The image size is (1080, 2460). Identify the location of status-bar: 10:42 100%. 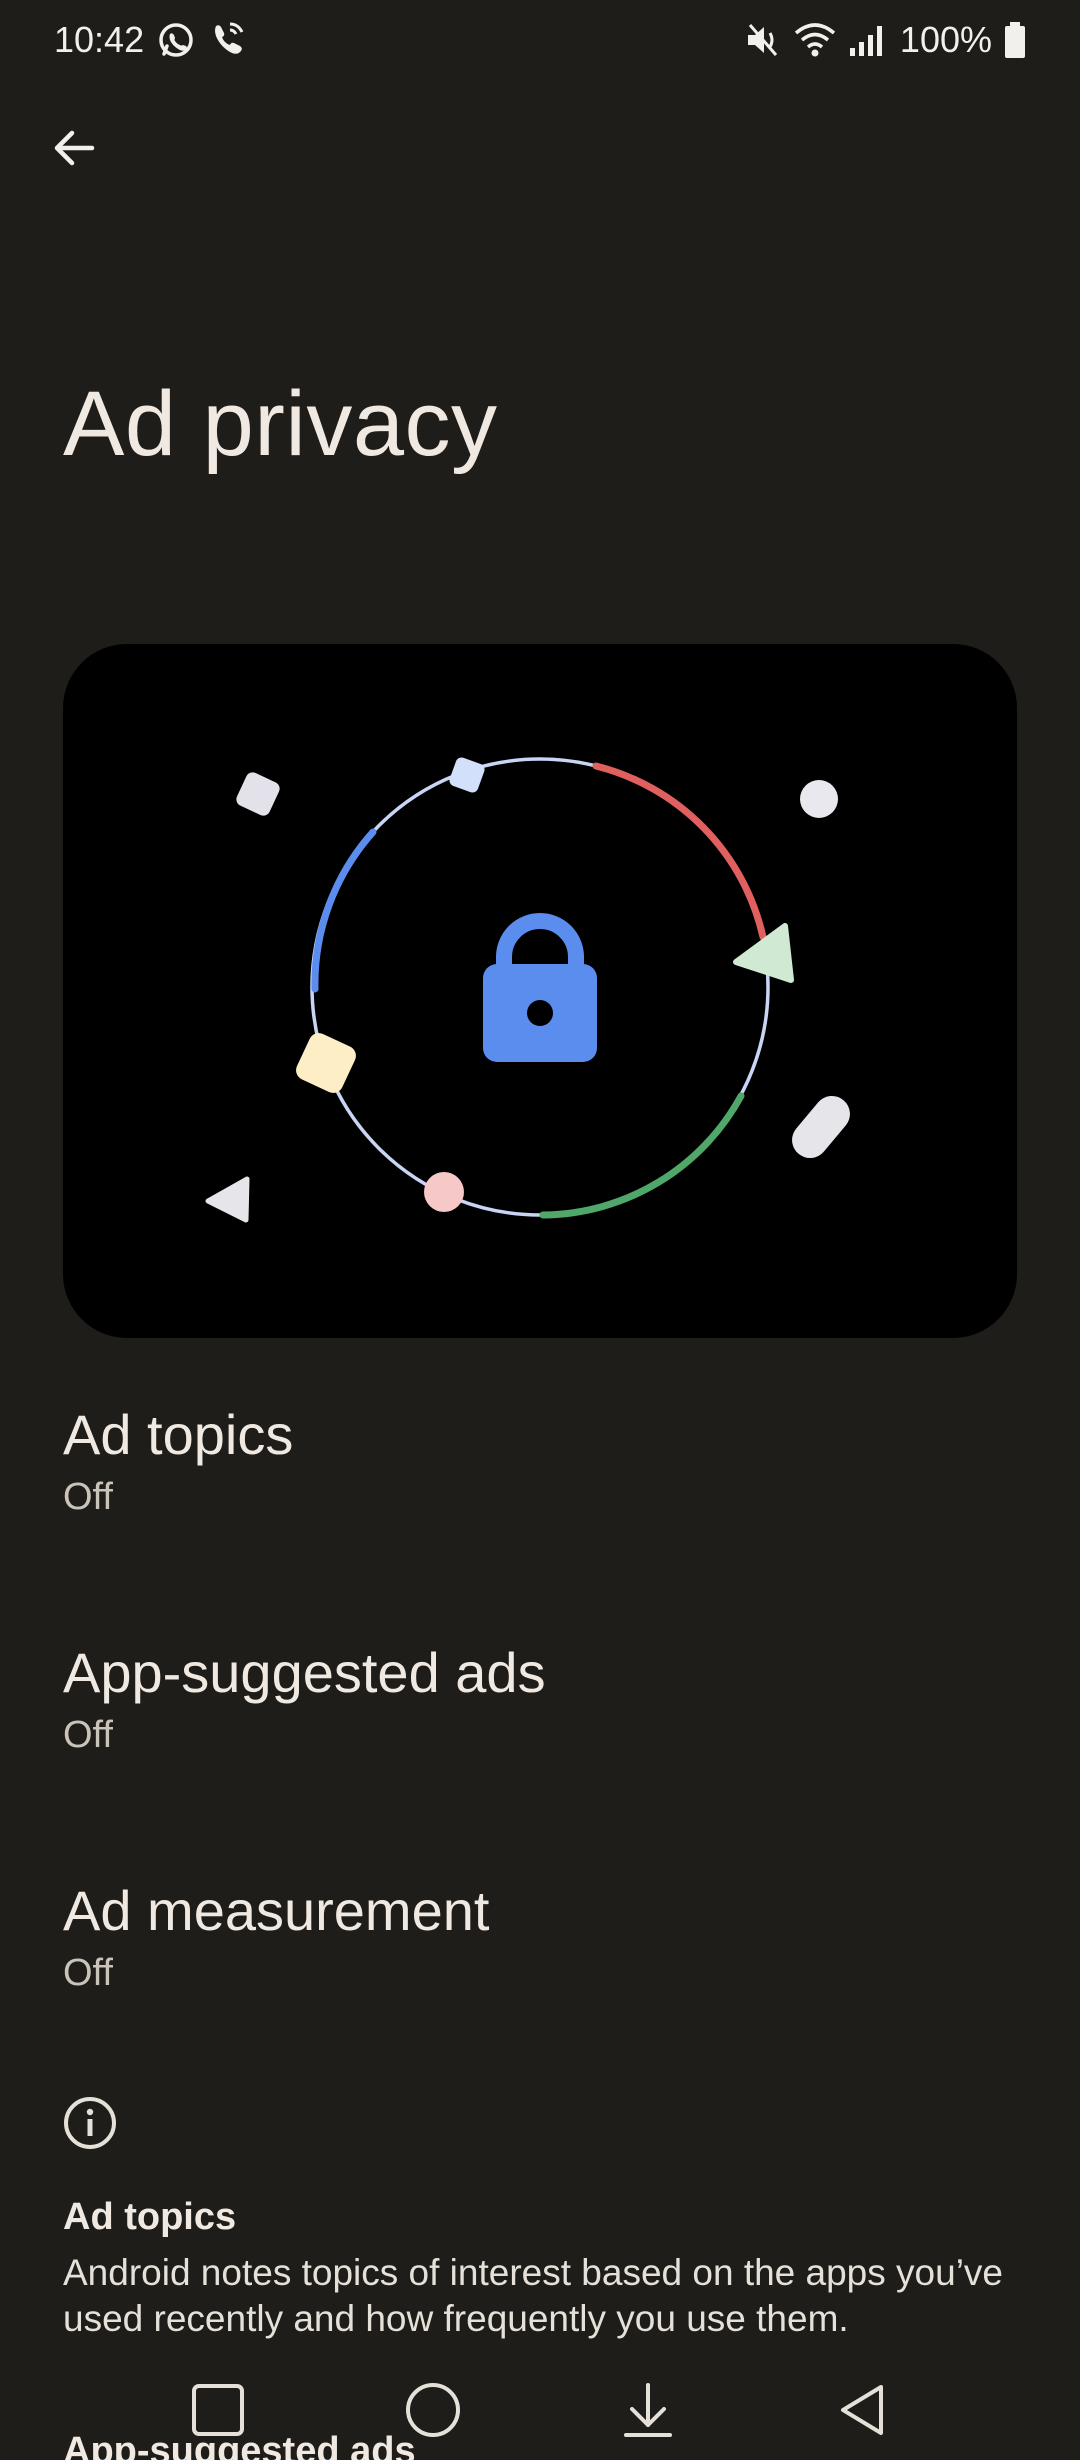
(540, 40).